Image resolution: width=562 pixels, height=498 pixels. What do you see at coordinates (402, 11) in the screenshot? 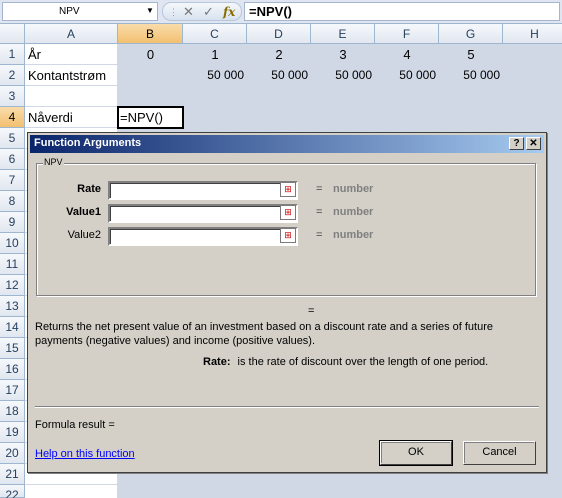
I see `formula-input: =NPV()` at bounding box center [402, 11].